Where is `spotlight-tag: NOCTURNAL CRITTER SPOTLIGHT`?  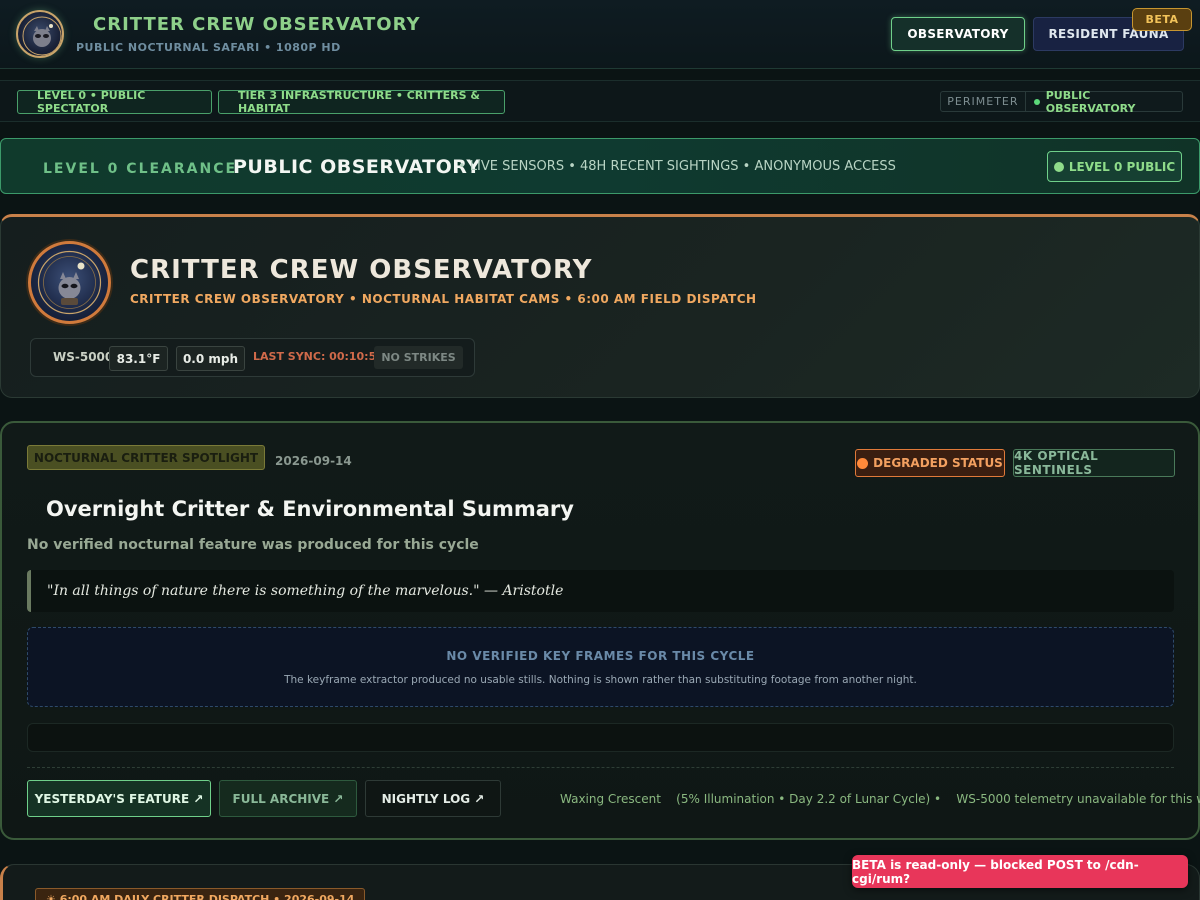 spotlight-tag: NOCTURNAL CRITTER SPOTLIGHT is located at coordinates (146, 457).